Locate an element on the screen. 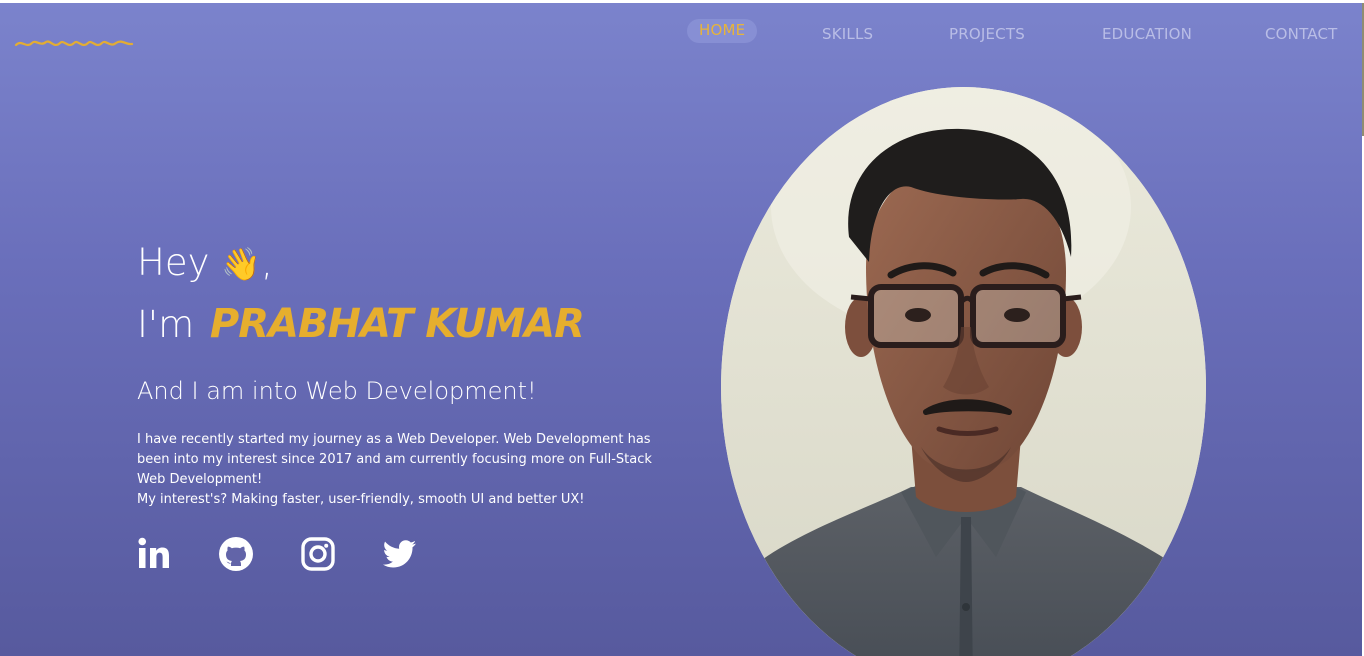  linkedin-icon is located at coordinates (155, 554).